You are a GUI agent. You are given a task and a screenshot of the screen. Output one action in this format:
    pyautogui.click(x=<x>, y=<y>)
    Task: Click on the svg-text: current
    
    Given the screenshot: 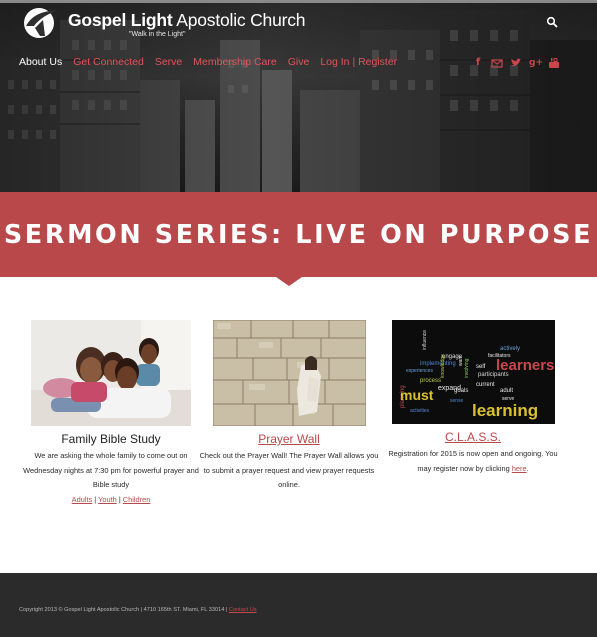 What is the action you would take?
    pyautogui.click(x=485, y=385)
    